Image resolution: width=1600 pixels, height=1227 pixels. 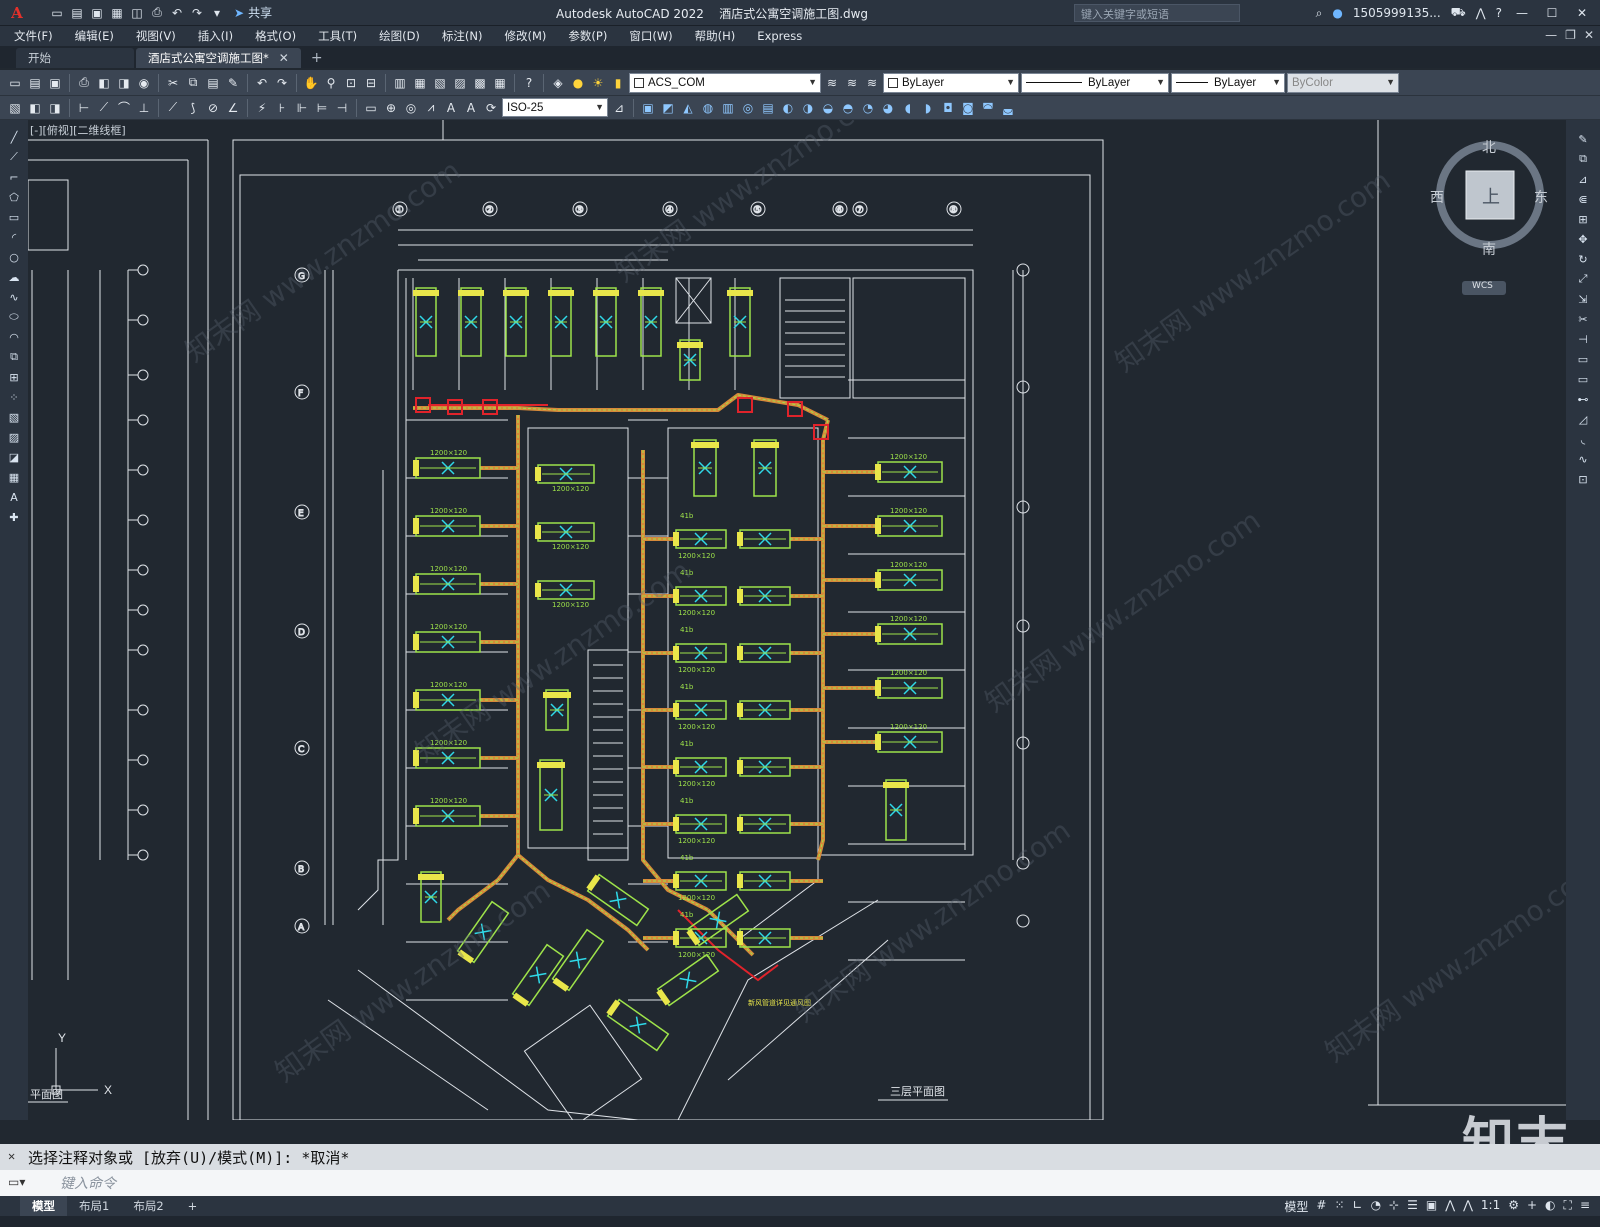 I want to click on color-dropdown: ByLayer ▼, so click(x=951, y=82).